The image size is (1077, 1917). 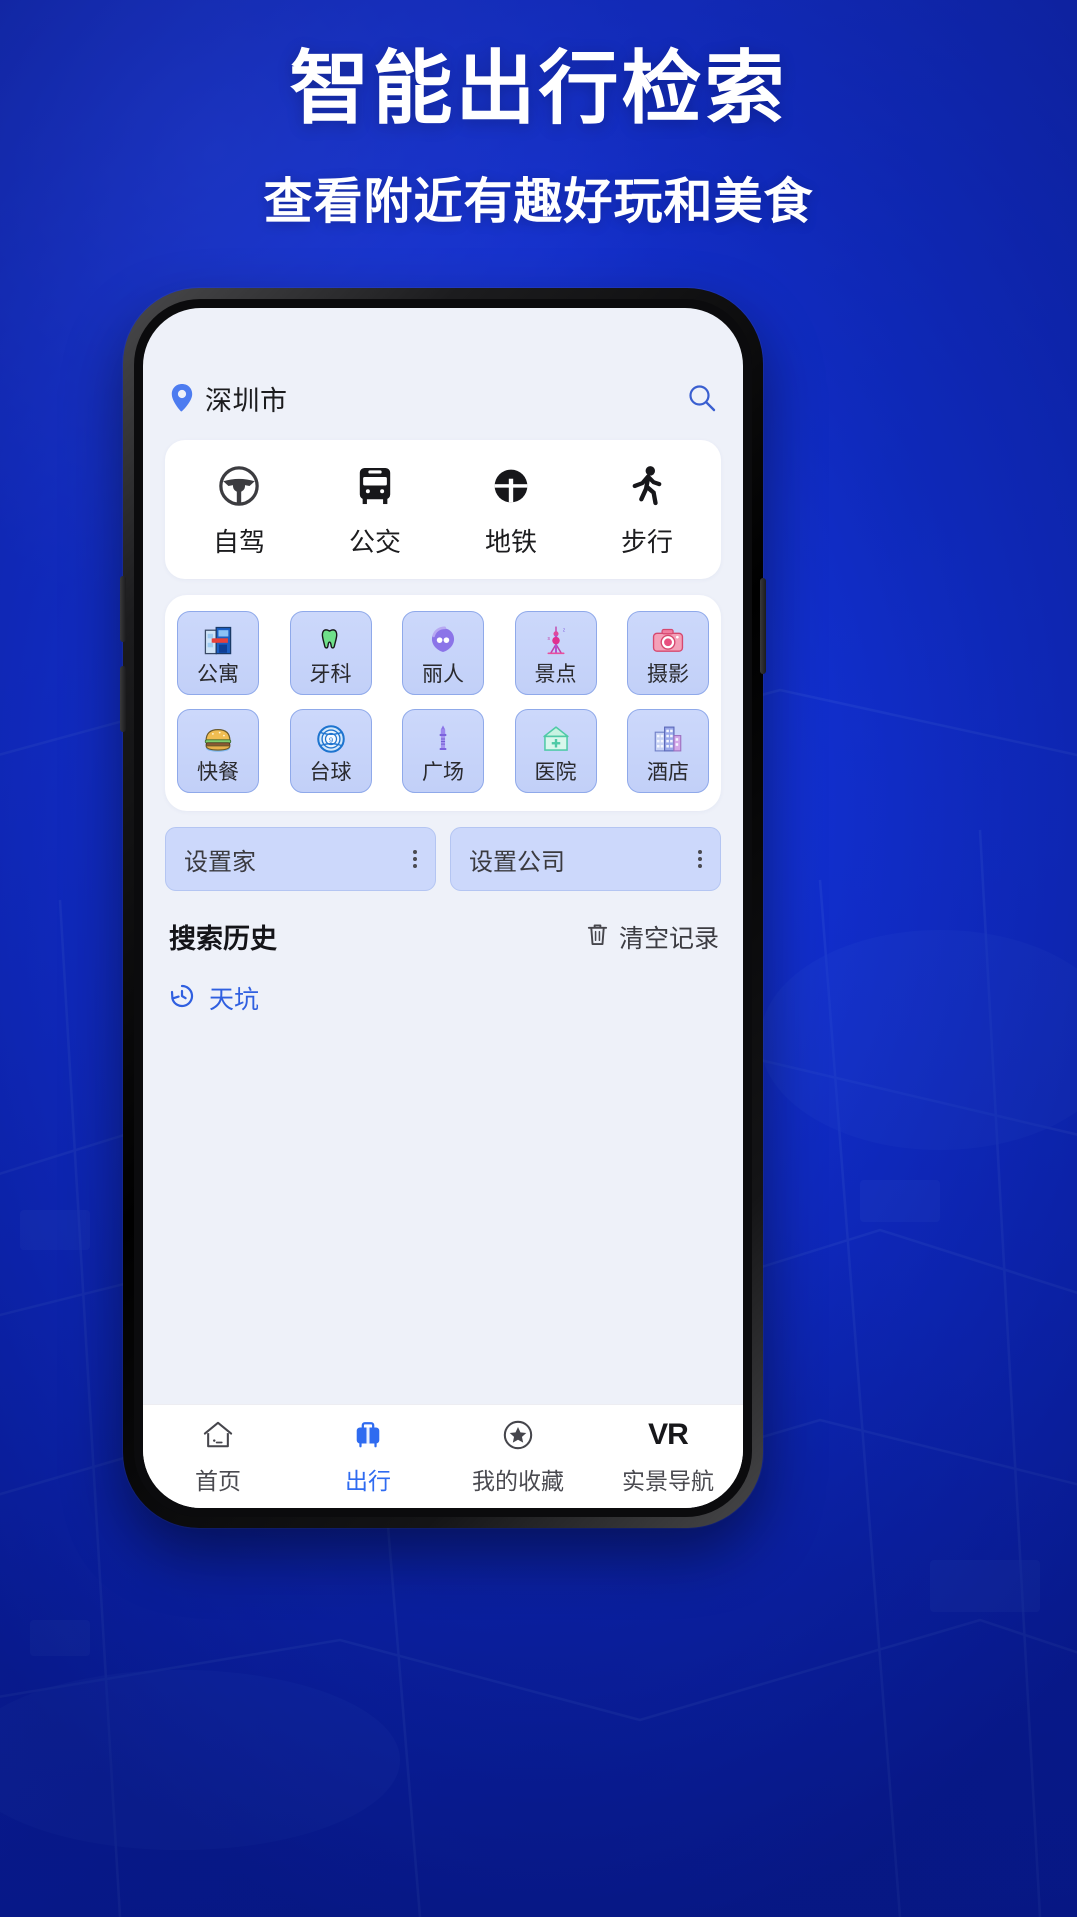 What do you see at coordinates (218, 674) in the screenshot?
I see `category-label: 公寓` at bounding box center [218, 674].